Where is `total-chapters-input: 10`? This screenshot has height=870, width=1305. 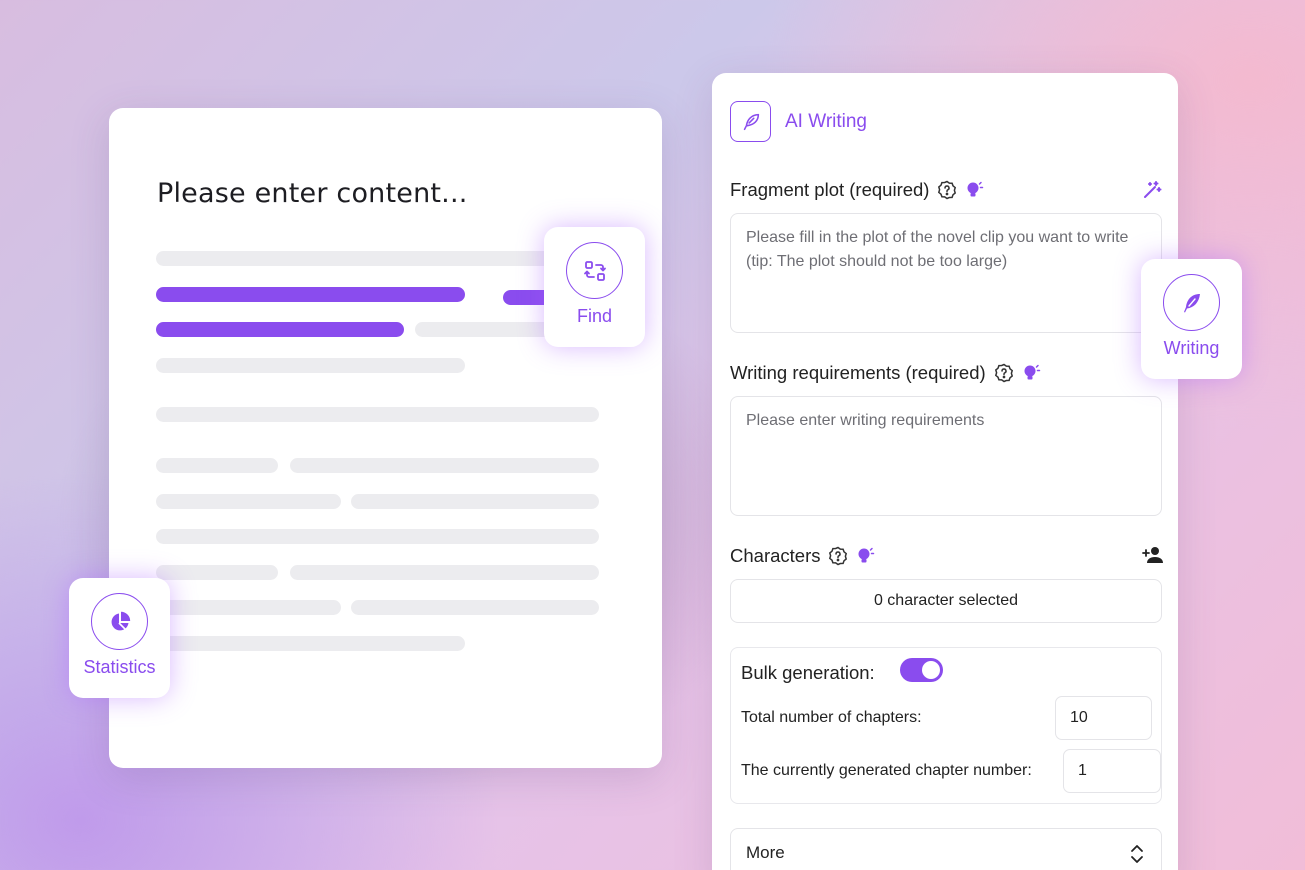
total-chapters-input: 10 is located at coordinates (1103, 718).